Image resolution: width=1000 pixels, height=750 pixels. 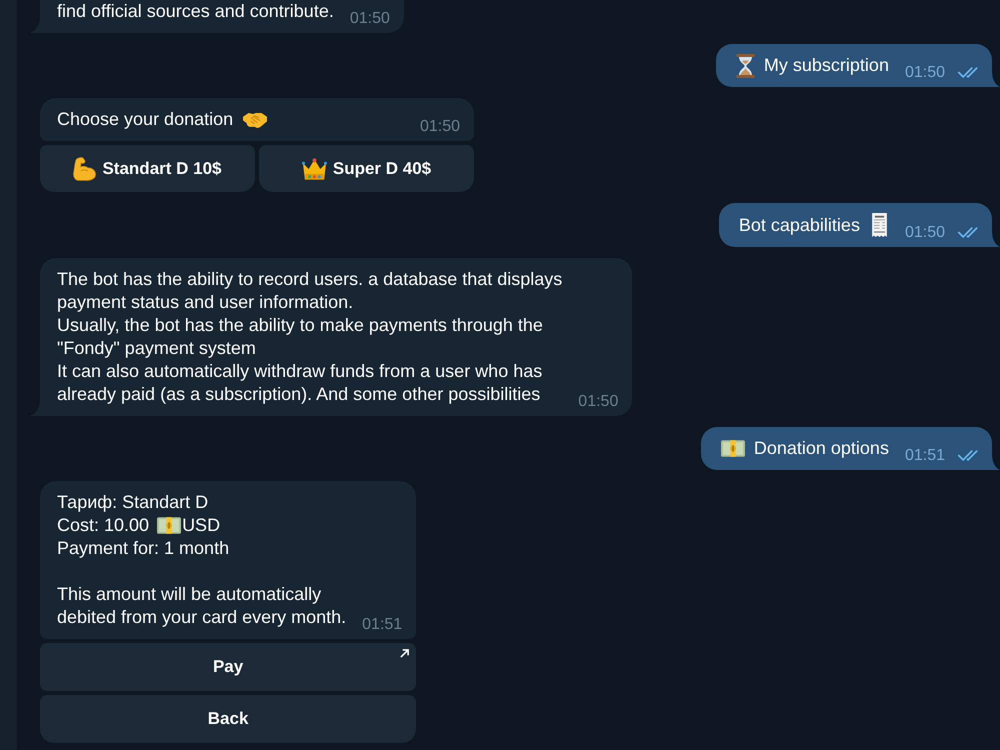 What do you see at coordinates (826, 65) in the screenshot?
I see `message-text: My subscription` at bounding box center [826, 65].